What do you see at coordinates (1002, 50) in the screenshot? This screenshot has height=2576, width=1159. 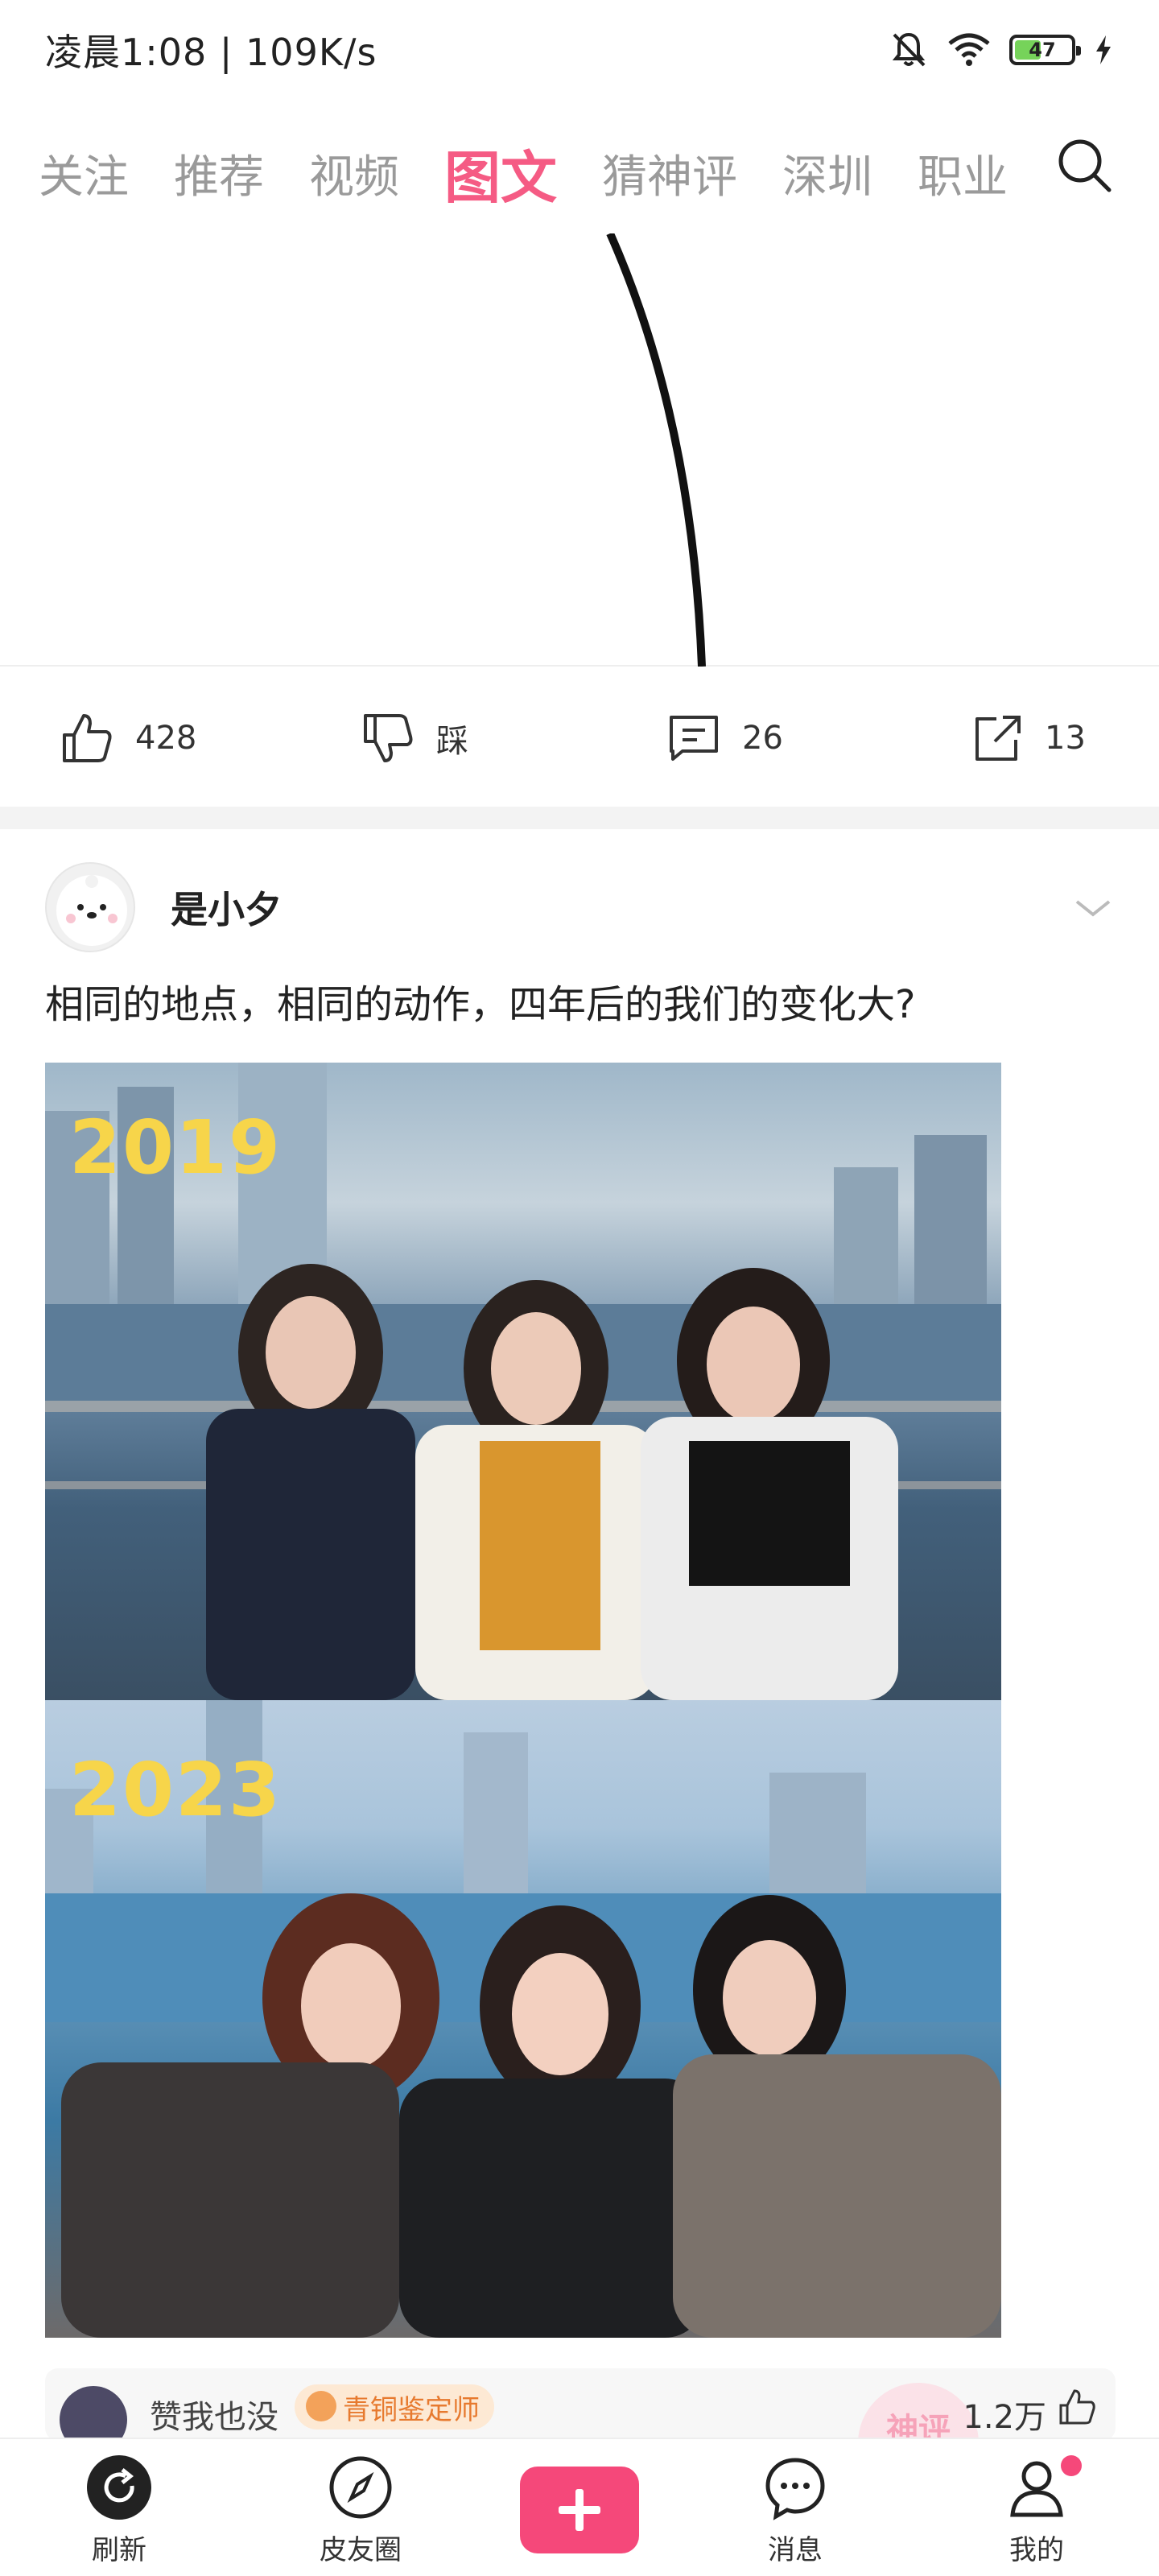 I see `status-icons: 47` at bounding box center [1002, 50].